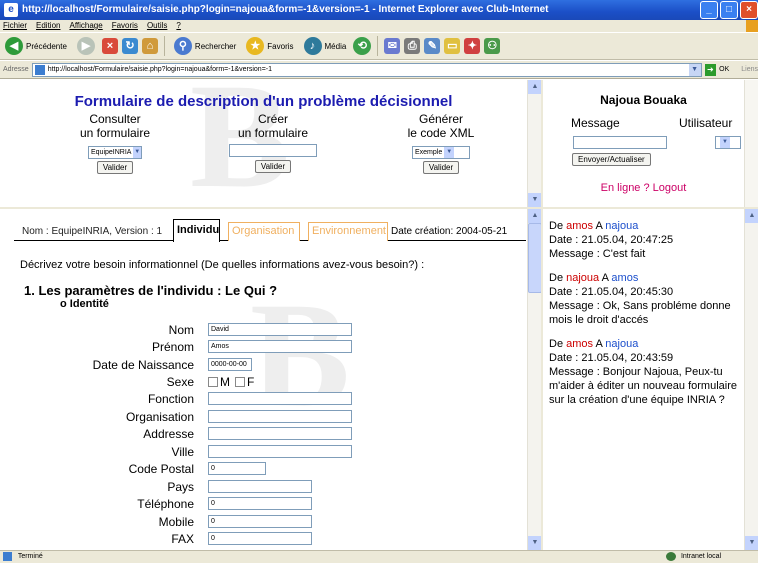 This screenshot has width=758, height=563. What do you see at coordinates (115, 133) in the screenshot?
I see `consult-line2: un formulaire` at bounding box center [115, 133].